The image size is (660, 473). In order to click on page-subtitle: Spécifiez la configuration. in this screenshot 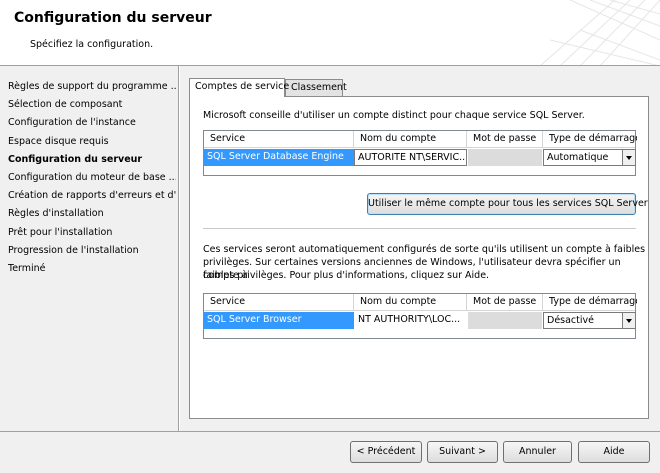, I will do `click(92, 44)`.